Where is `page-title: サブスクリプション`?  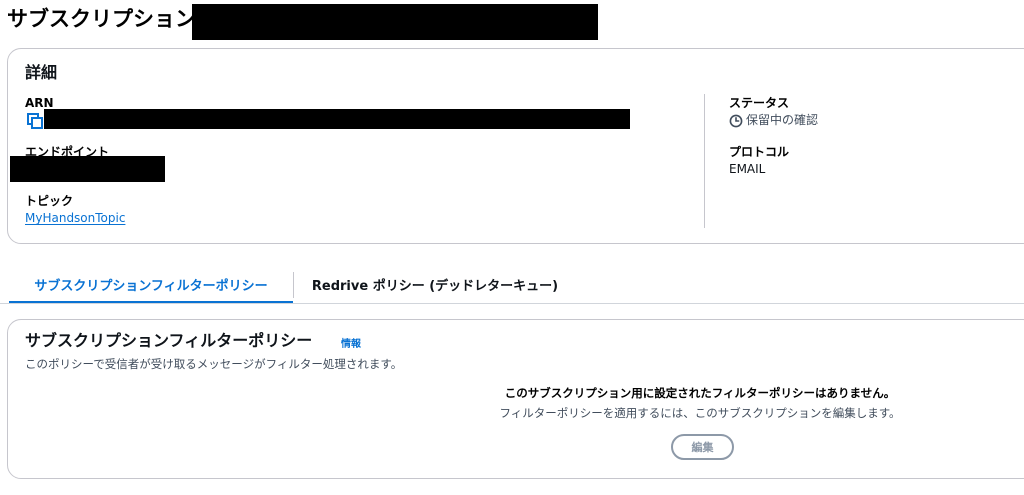 page-title: サブスクリプション is located at coordinates (101, 19).